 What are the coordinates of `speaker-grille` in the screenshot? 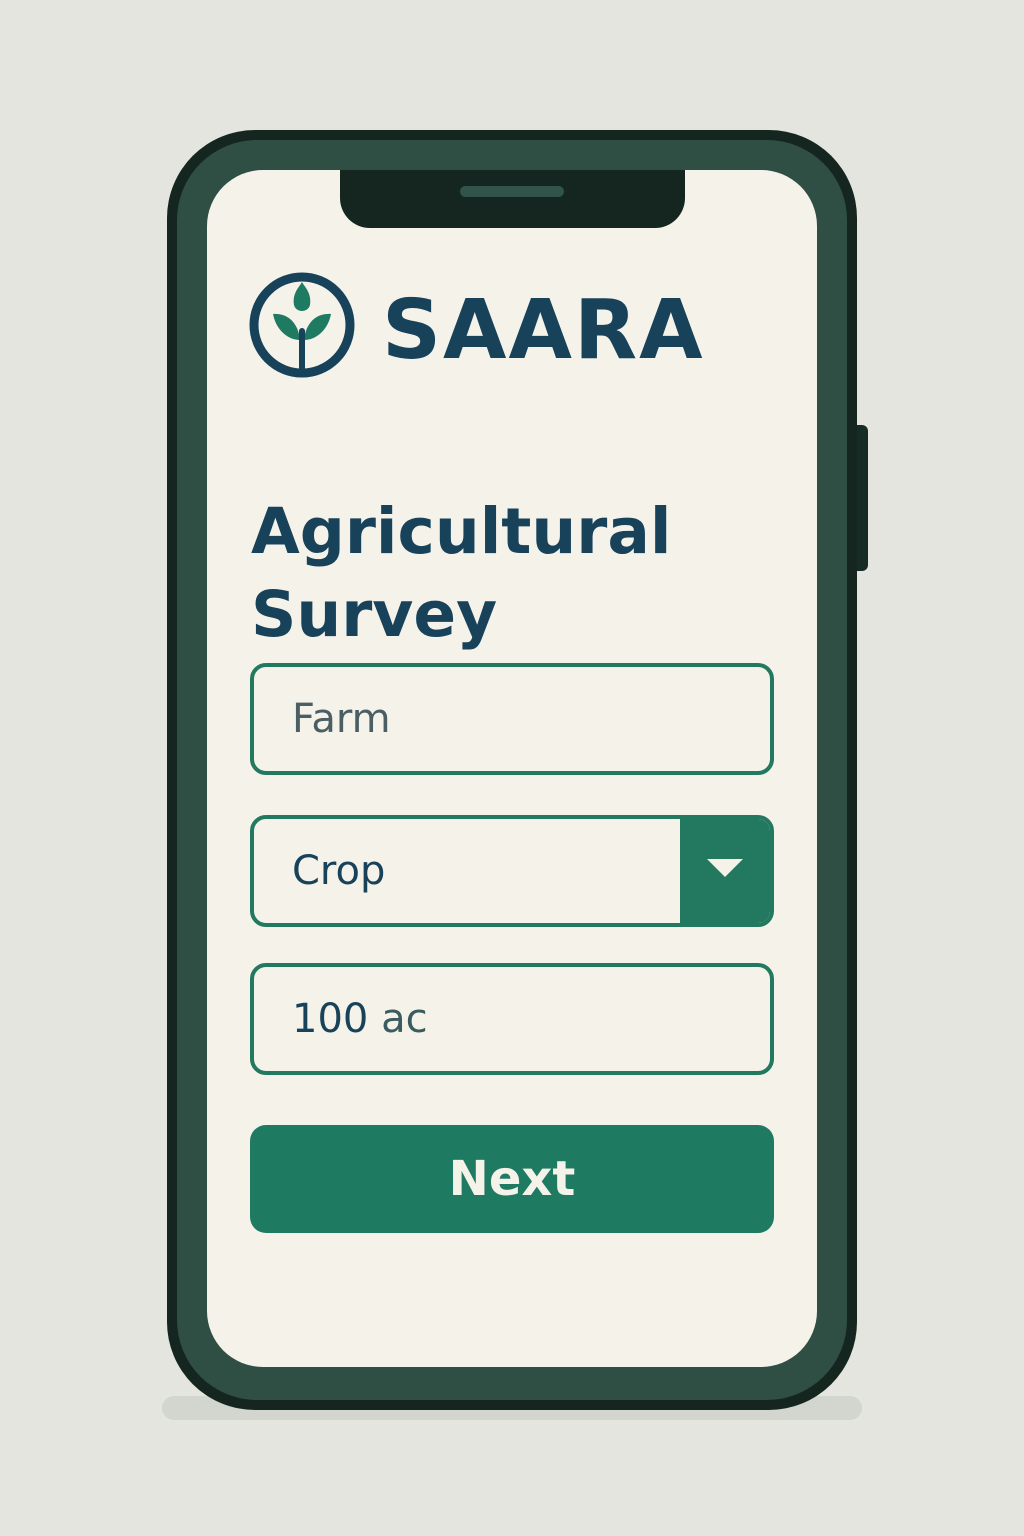 It's located at (512, 191).